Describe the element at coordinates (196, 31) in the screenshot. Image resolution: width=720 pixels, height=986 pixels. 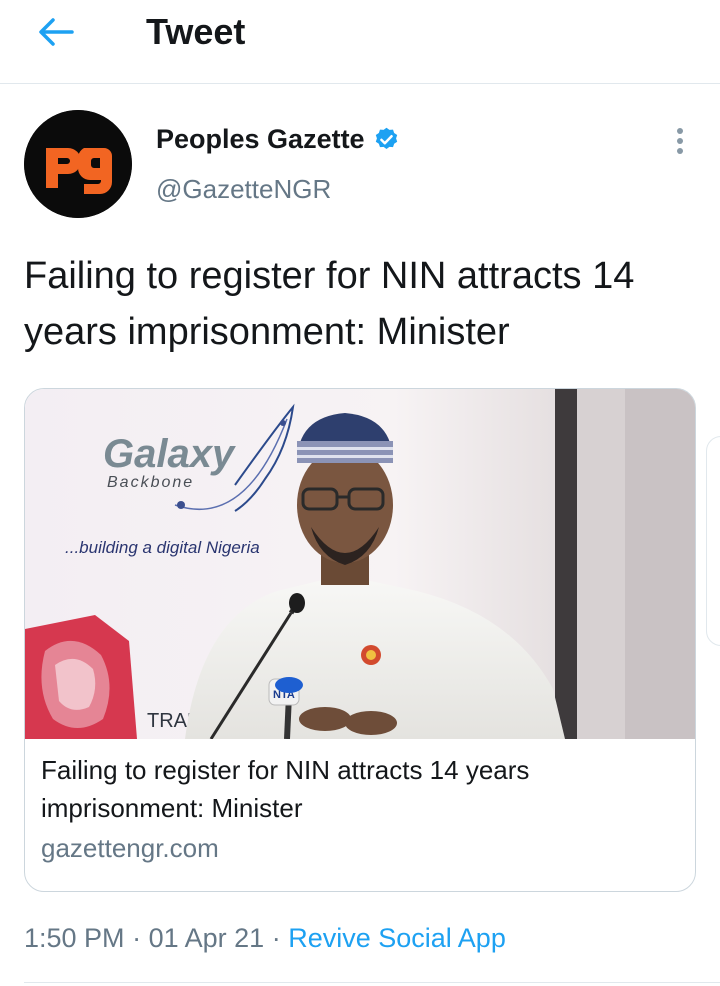
I see `page-title: Tweet` at that location.